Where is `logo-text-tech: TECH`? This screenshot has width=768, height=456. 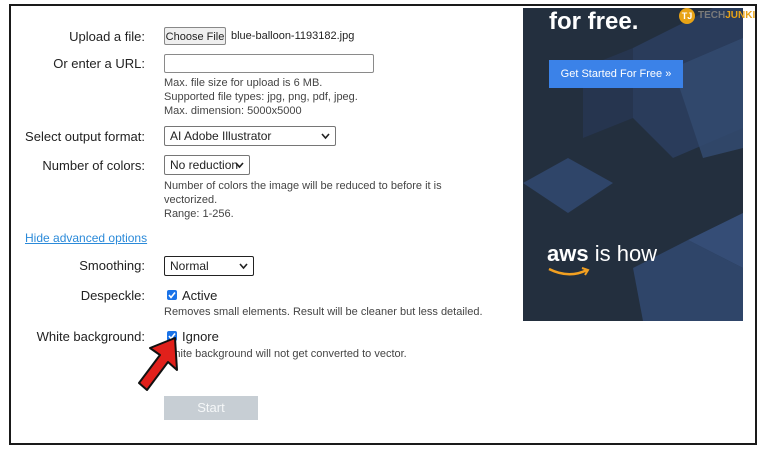 logo-text-tech: TECH is located at coordinates (712, 15).